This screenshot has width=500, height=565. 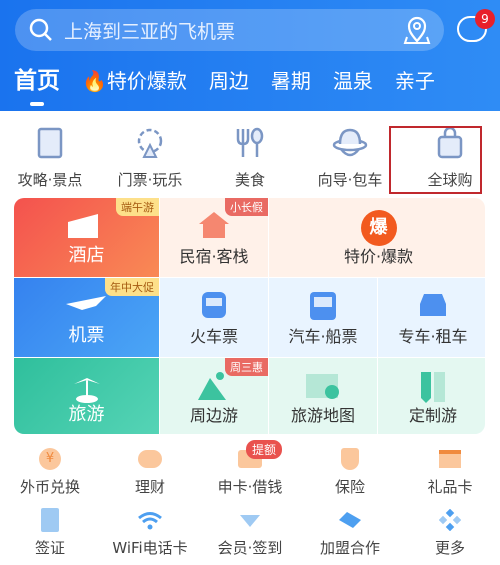 What do you see at coordinates (323, 336) in the screenshot?
I see `grid-label: 汽车·船票` at bounding box center [323, 336].